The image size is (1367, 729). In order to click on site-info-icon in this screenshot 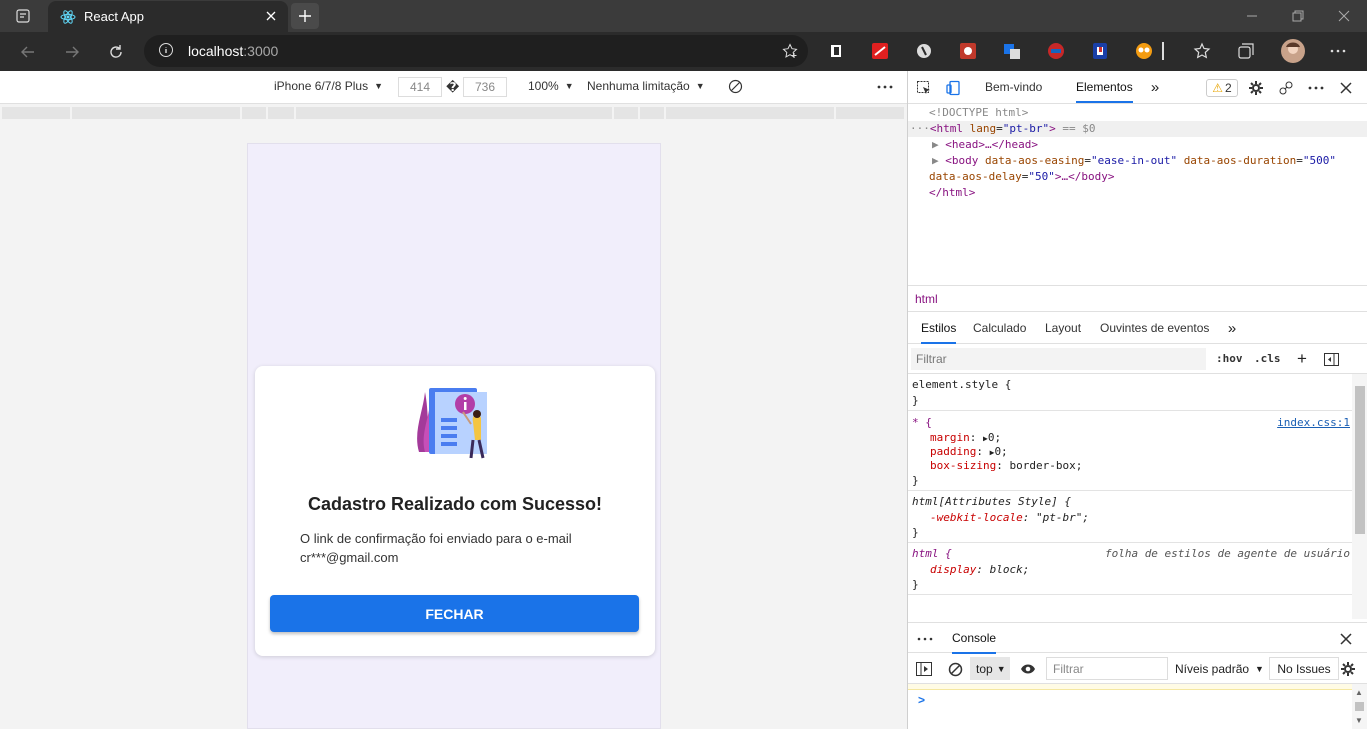, I will do `click(166, 51)`.